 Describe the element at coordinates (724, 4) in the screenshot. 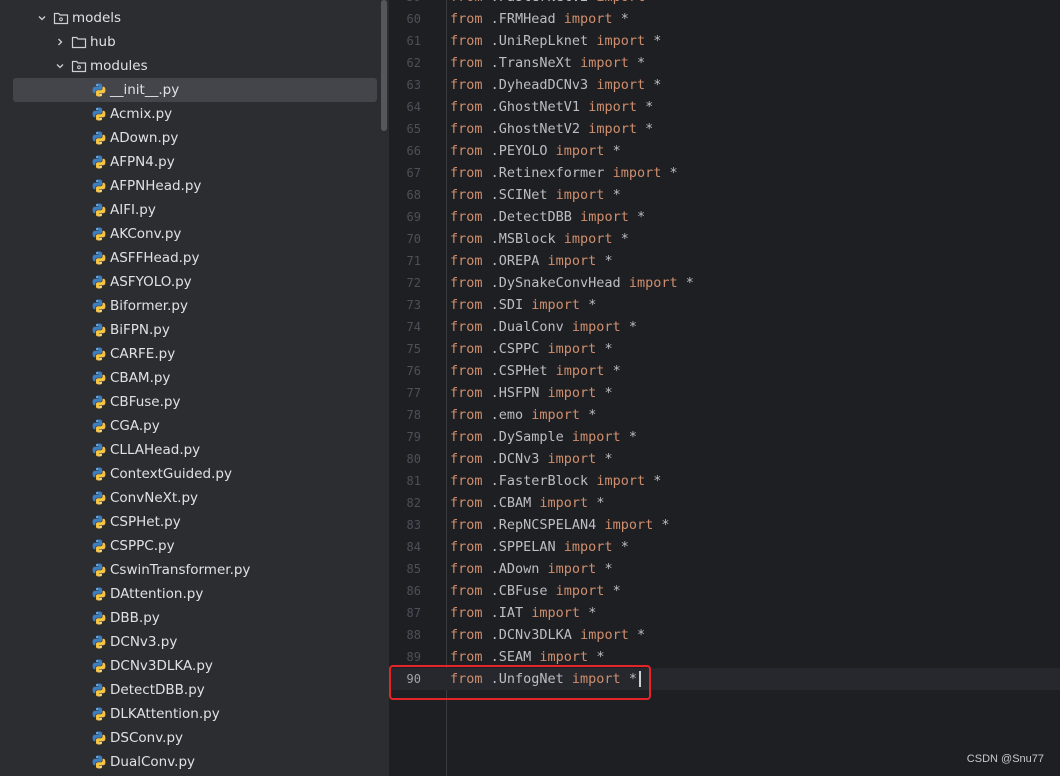

I see `code-line: 59 from .FasterNetV2 import *` at that location.